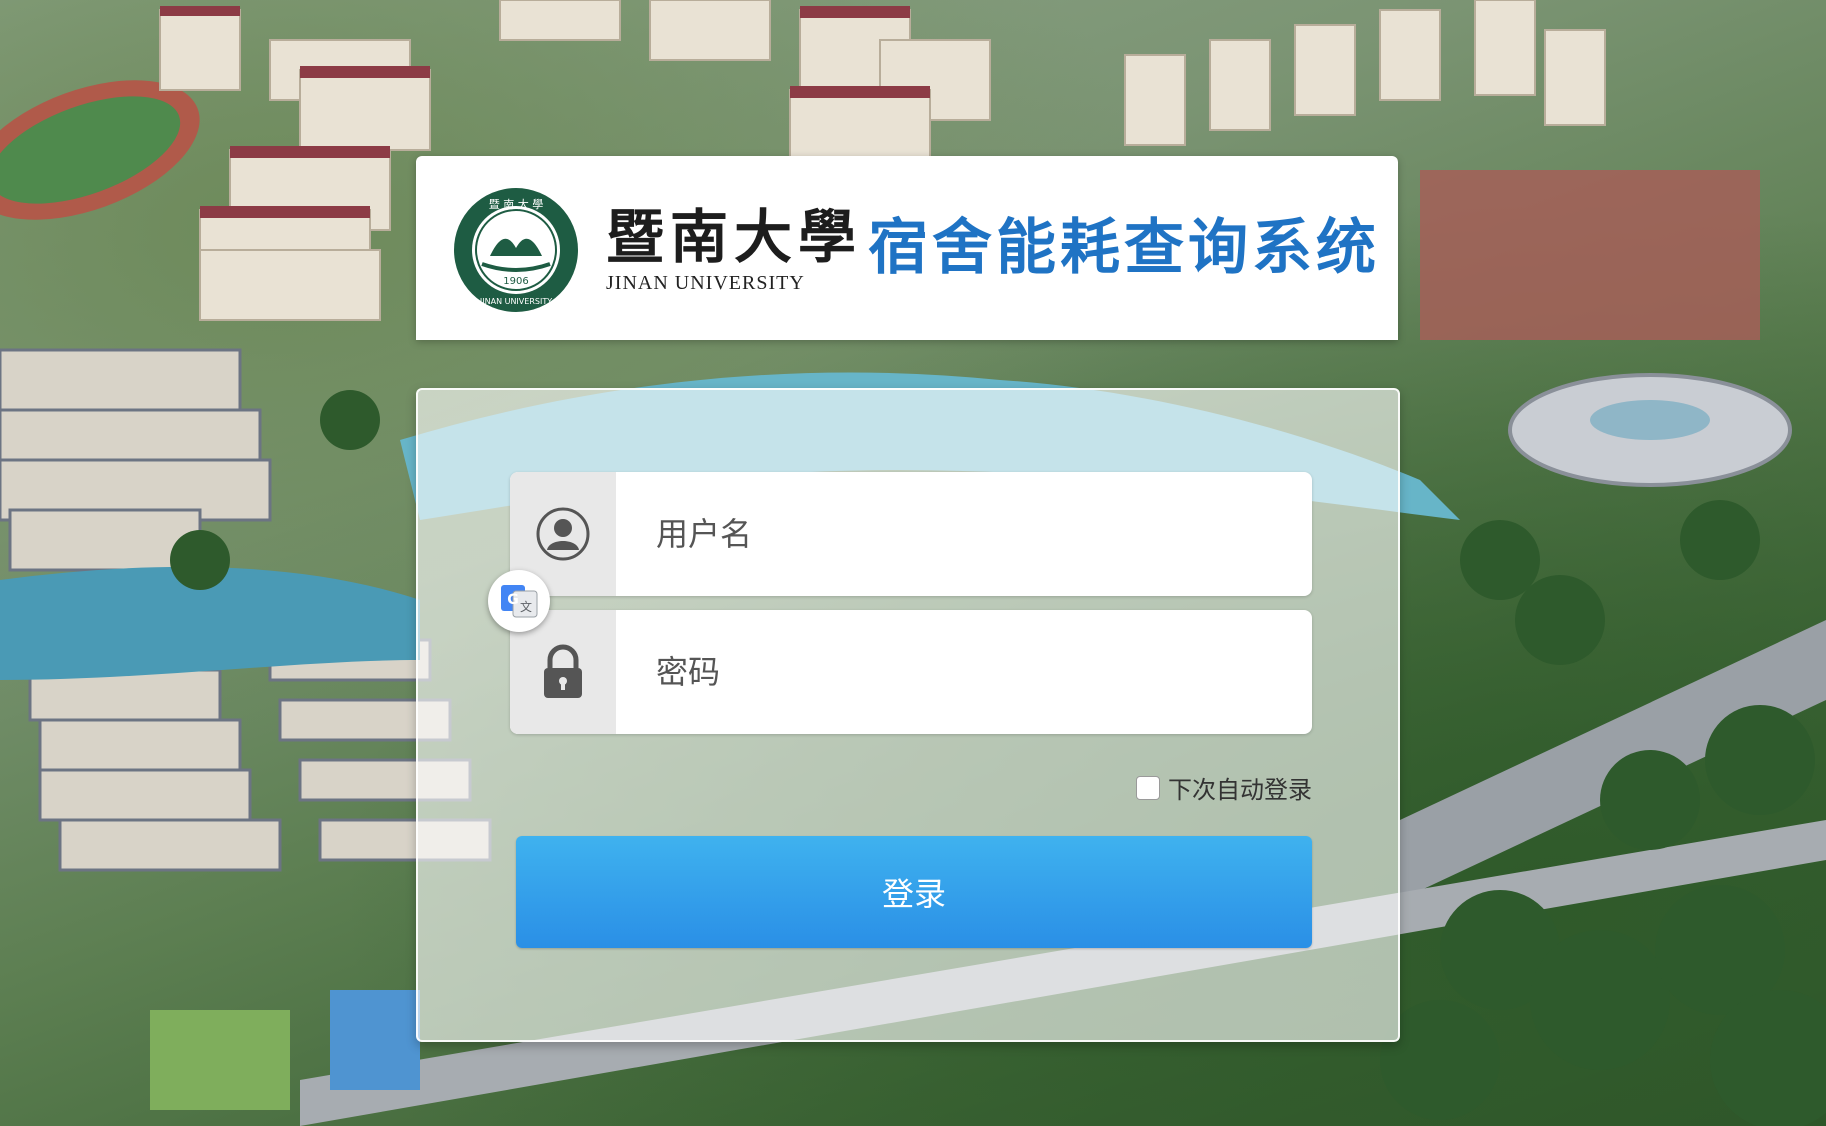  What do you see at coordinates (1240, 790) in the screenshot?
I see `remember-me-label: 下次自动登录` at bounding box center [1240, 790].